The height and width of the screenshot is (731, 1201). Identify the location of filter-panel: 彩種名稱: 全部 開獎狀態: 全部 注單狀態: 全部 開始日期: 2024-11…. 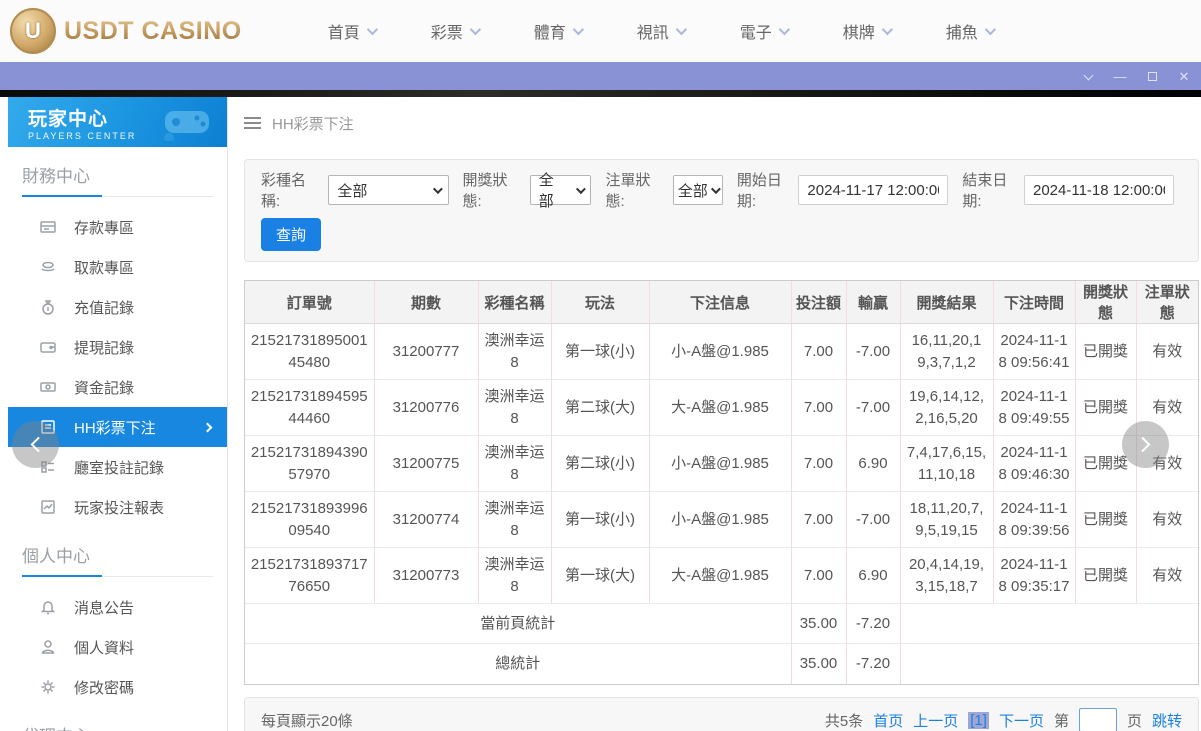
(721, 210).